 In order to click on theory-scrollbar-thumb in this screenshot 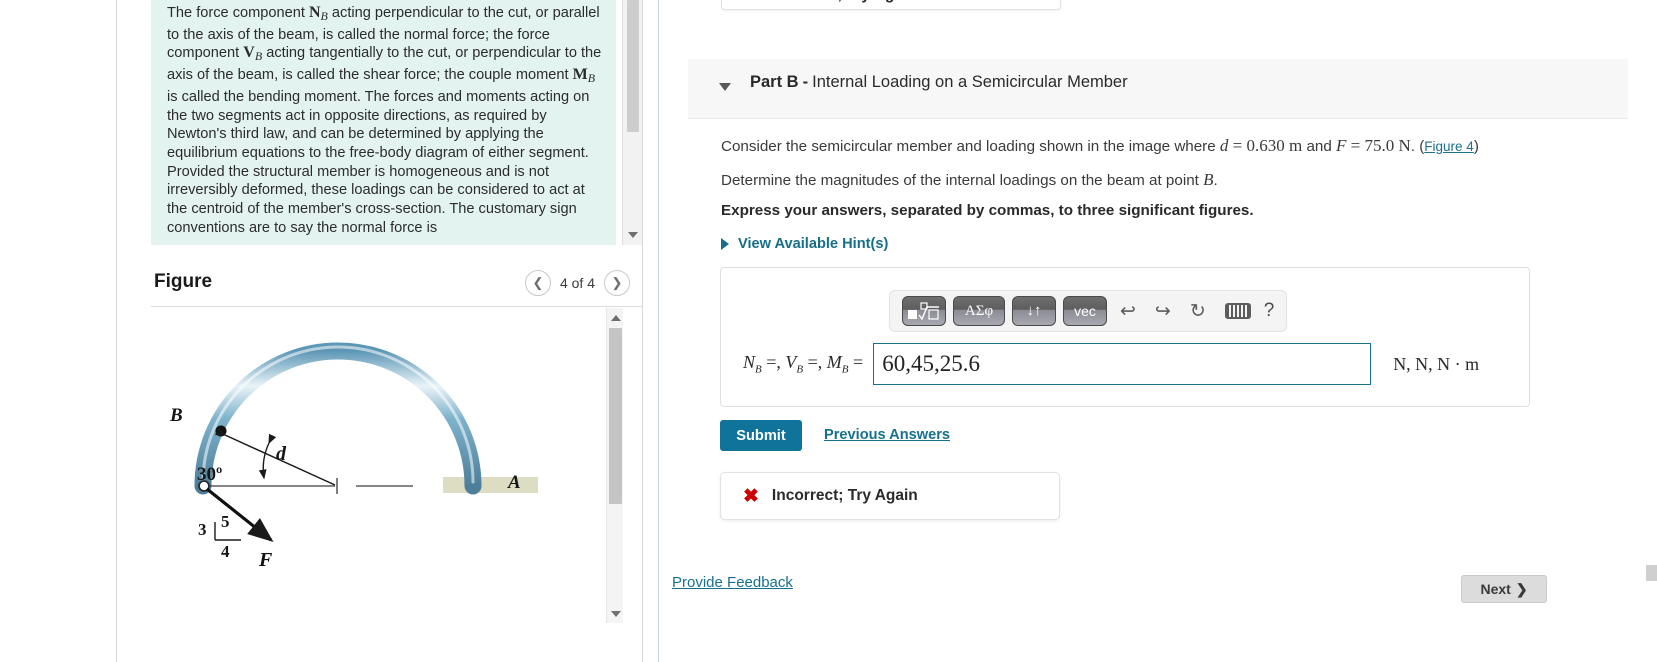, I will do `click(633, 66)`.